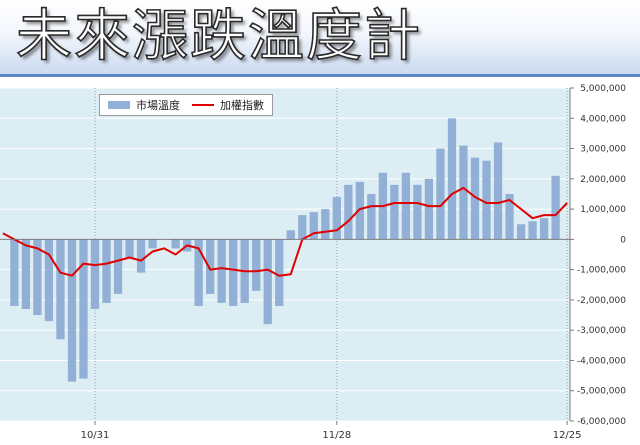 Image resolution: width=640 pixels, height=445 pixels. What do you see at coordinates (603, 89) in the screenshot?
I see `y-tick-label: 5,000,000` at bounding box center [603, 89].